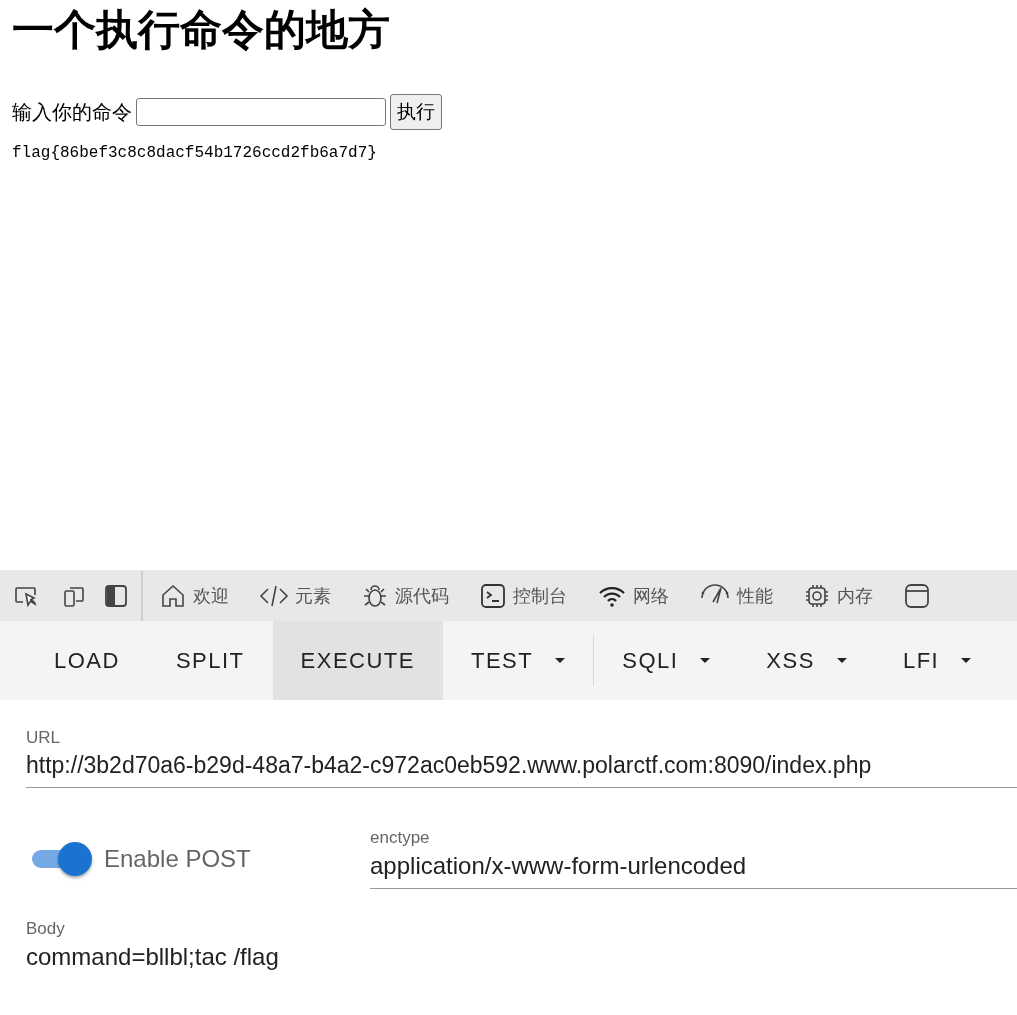  I want to click on page-title: 一个执行命令的地方, so click(201, 30).